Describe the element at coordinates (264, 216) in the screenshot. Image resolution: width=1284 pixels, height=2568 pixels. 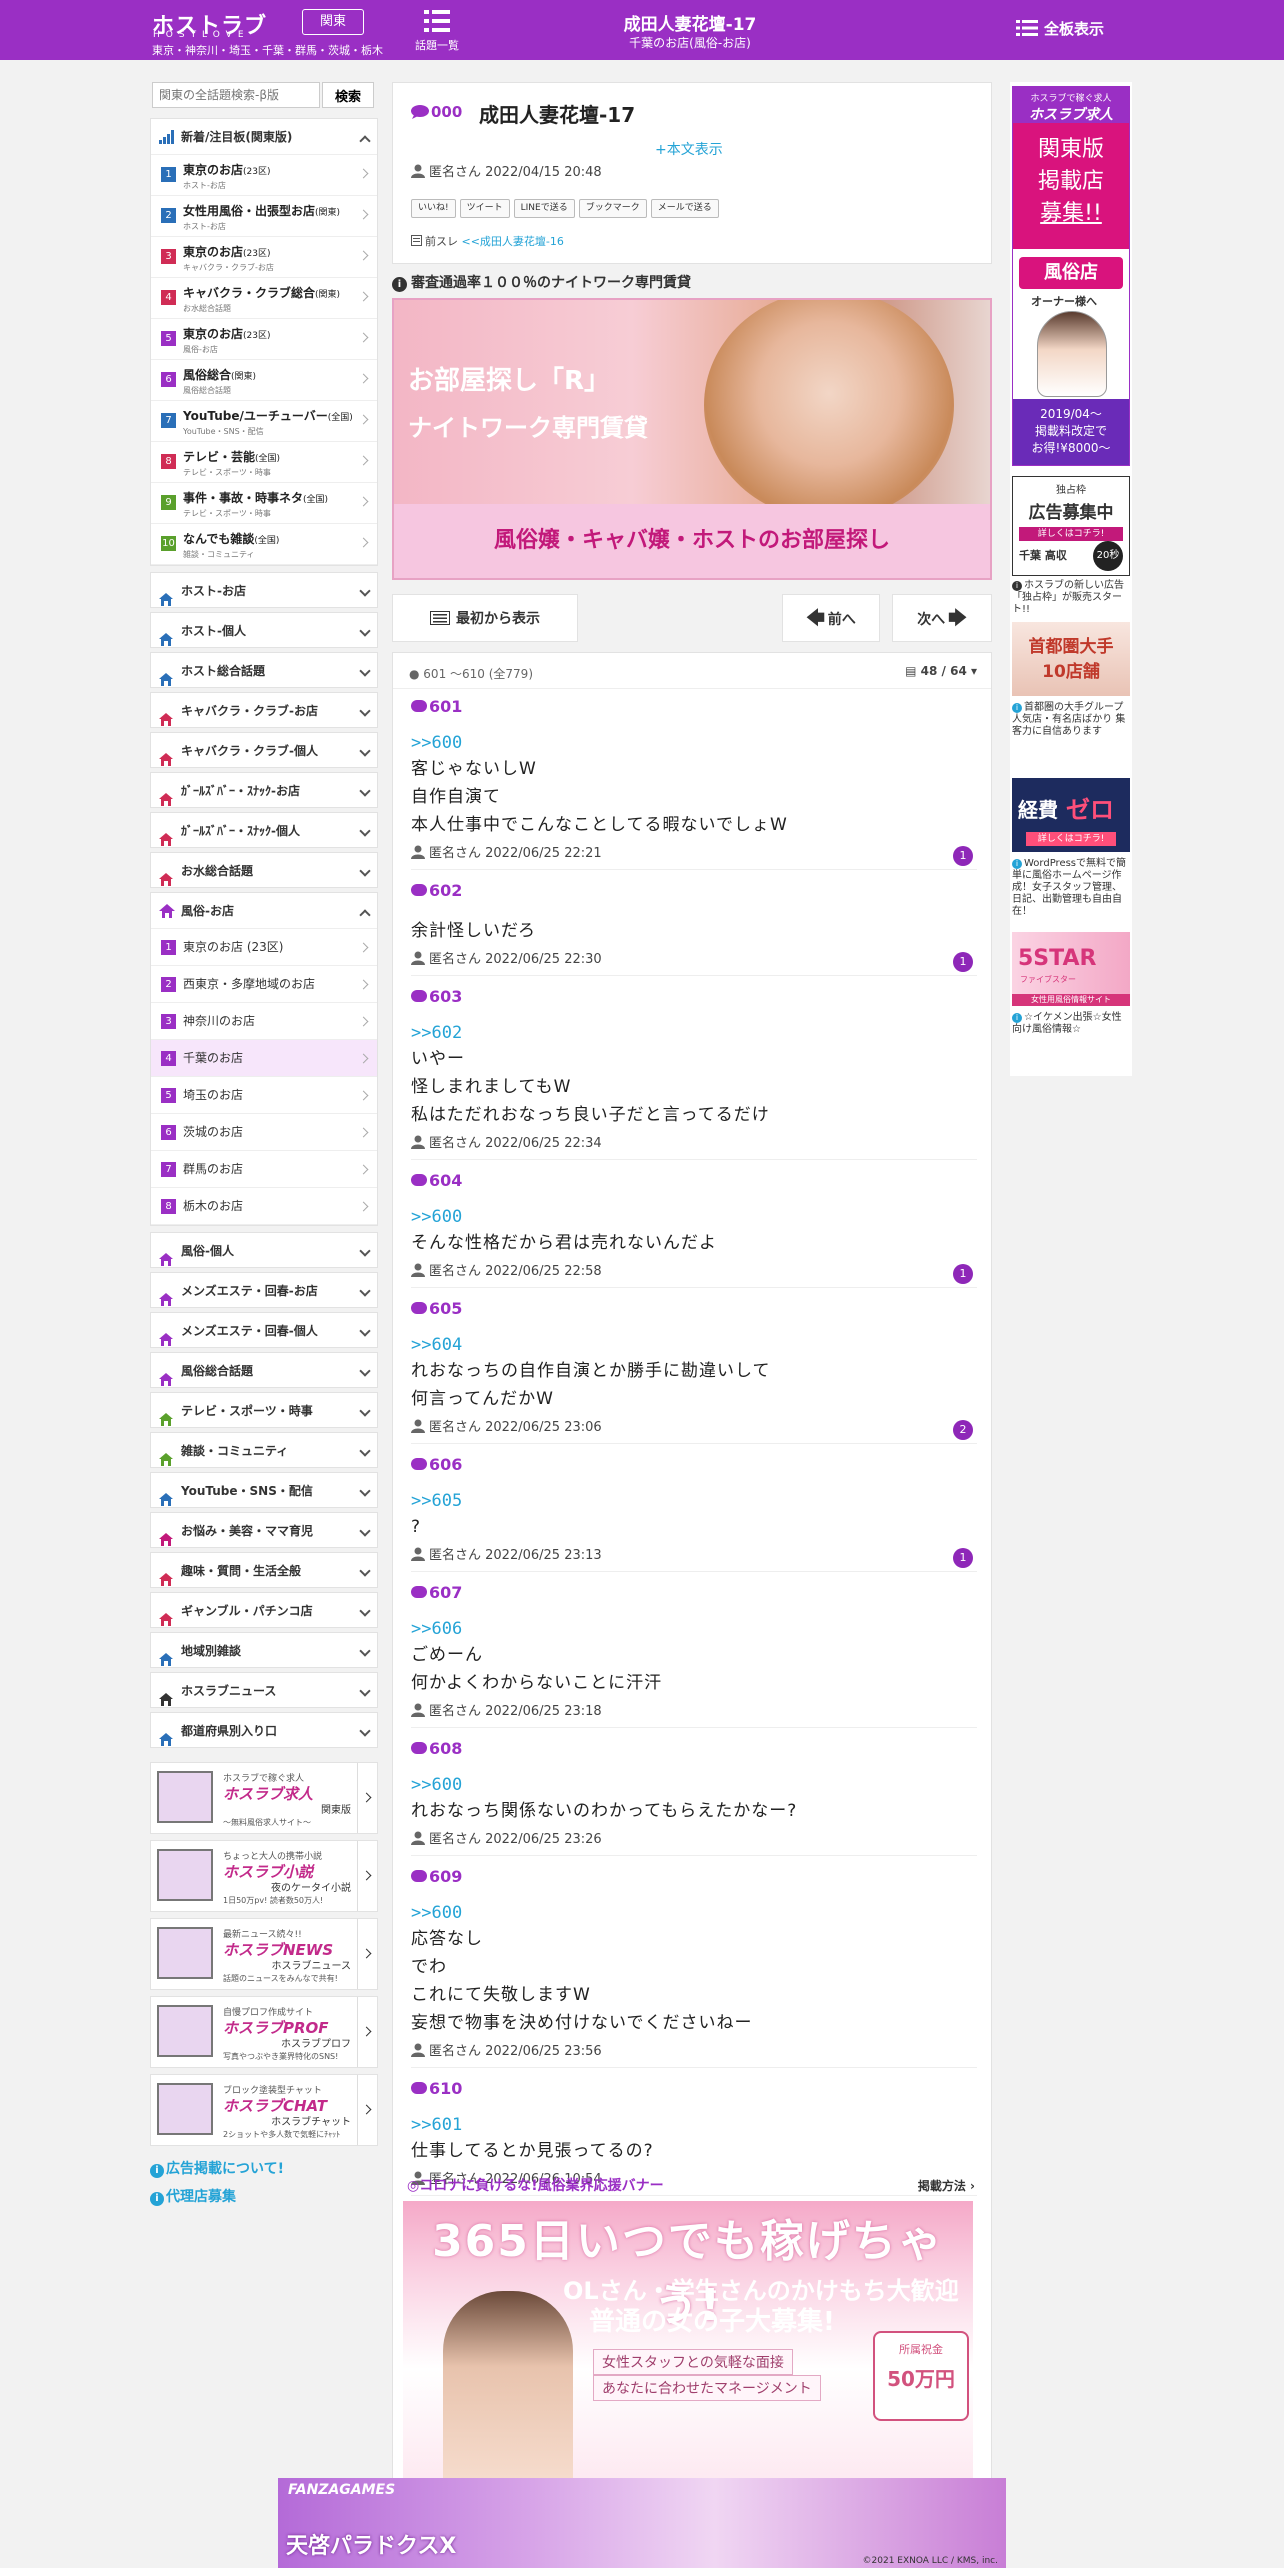
I see `new-board-item: 2 女性用風俗・出張型お店(関東) ホスト-お店` at that location.